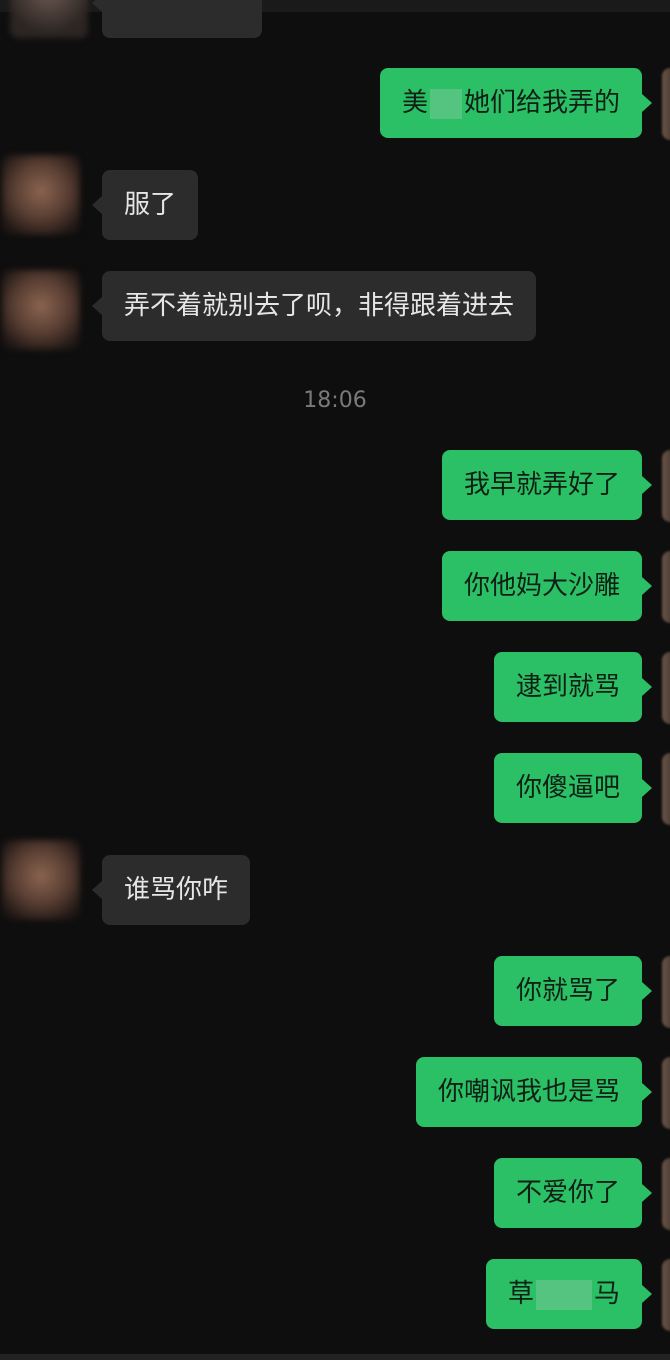 The image size is (670, 1360). I want to click on outgoing-message-bubble: 逮到就骂, so click(573, 687).